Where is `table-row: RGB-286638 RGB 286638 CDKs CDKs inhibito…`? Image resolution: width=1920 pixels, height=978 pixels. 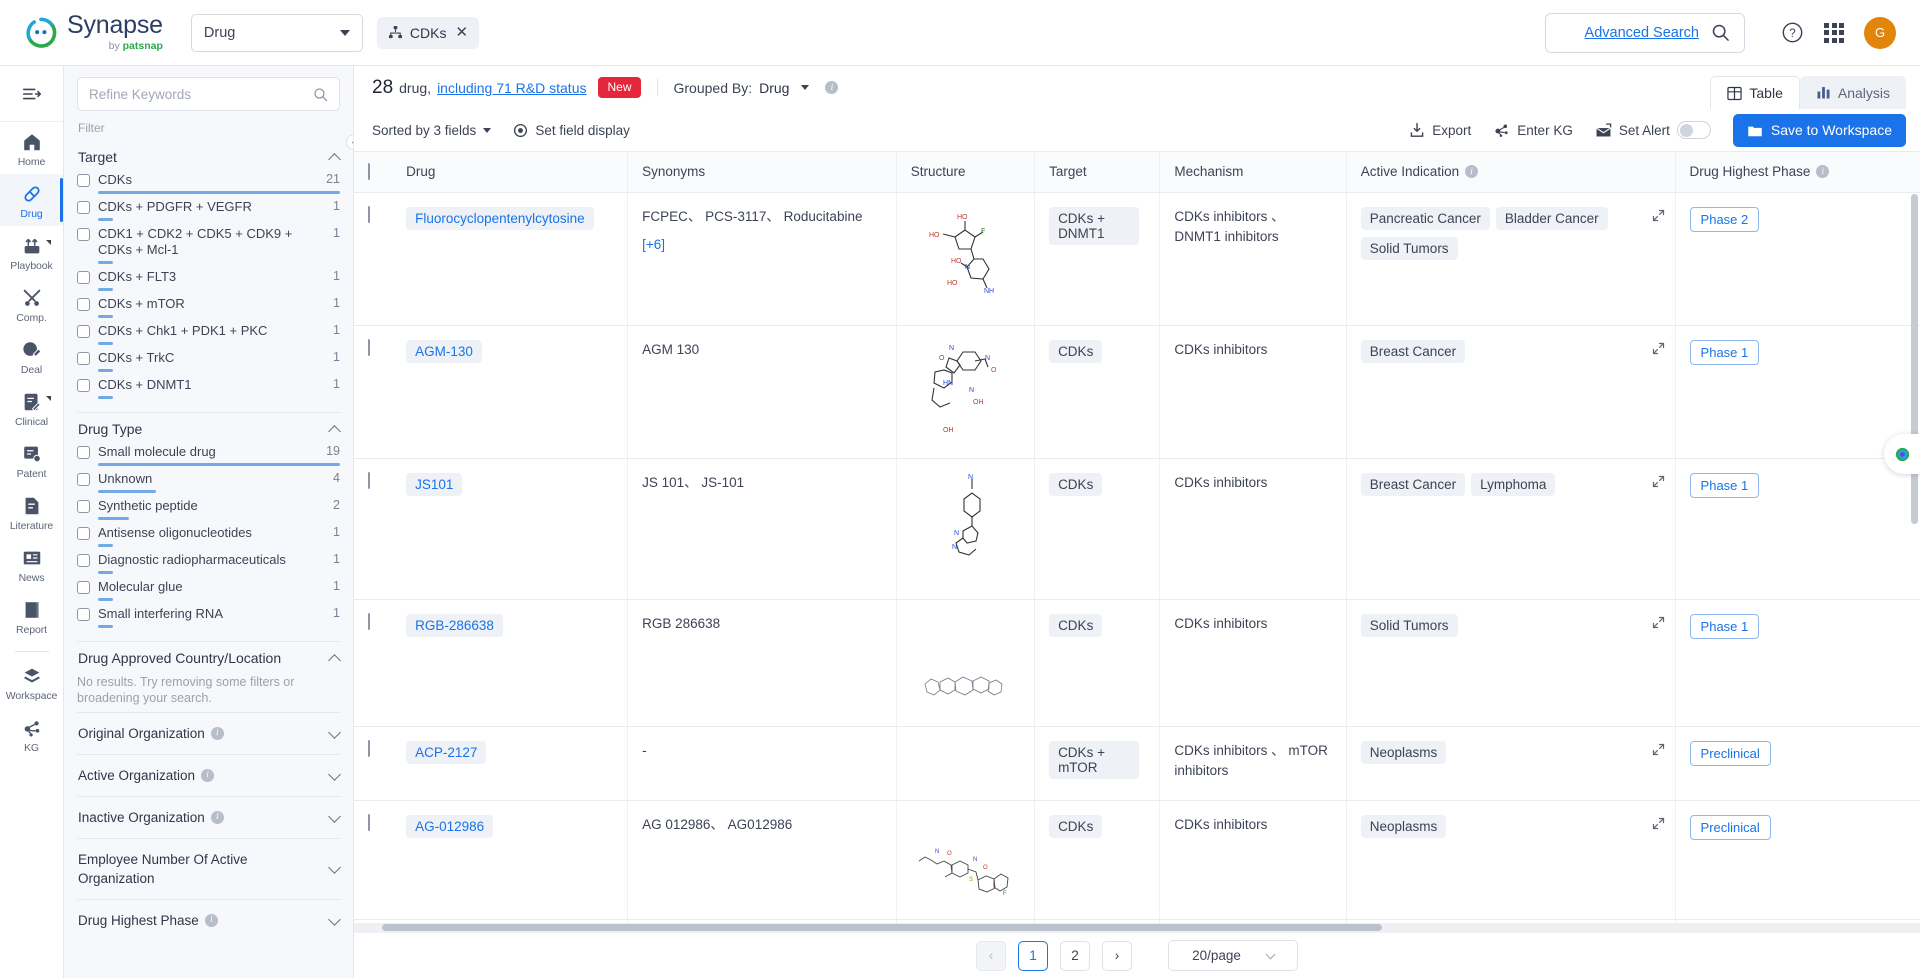
table-row: RGB-286638 RGB 286638 CDKs CDKs inhibito… is located at coordinates (1137, 663).